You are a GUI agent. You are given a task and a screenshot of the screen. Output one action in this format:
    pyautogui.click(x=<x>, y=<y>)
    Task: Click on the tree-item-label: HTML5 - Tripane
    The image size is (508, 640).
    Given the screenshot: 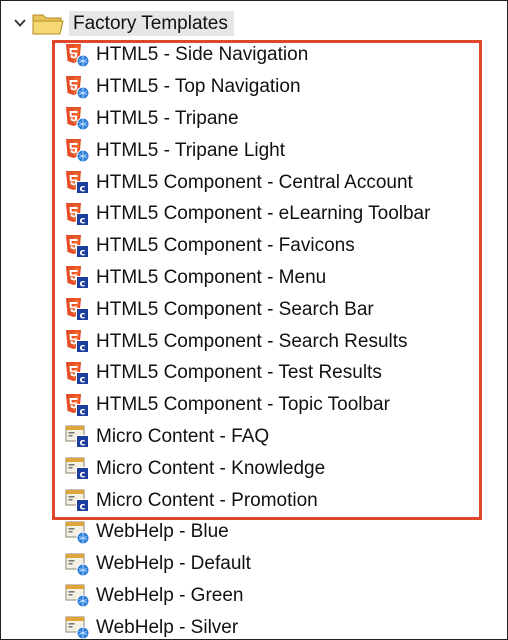 What is the action you would take?
    pyautogui.click(x=167, y=118)
    